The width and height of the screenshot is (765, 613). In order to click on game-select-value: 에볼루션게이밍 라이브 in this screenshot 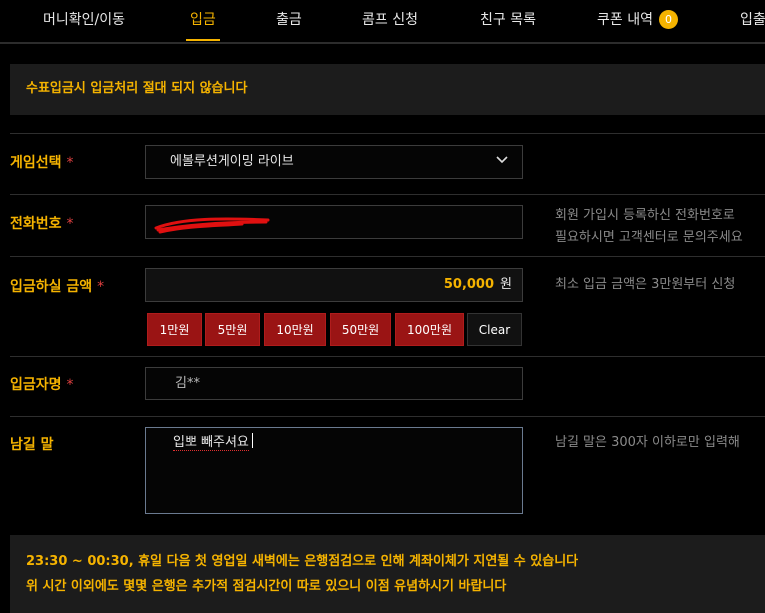, I will do `click(232, 161)`.